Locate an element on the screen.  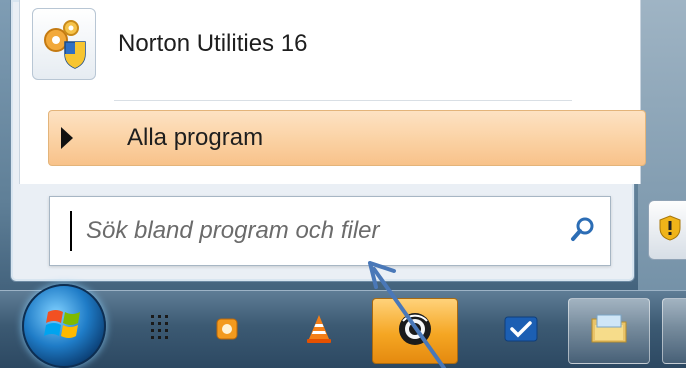
side-action-button is located at coordinates (667, 230).